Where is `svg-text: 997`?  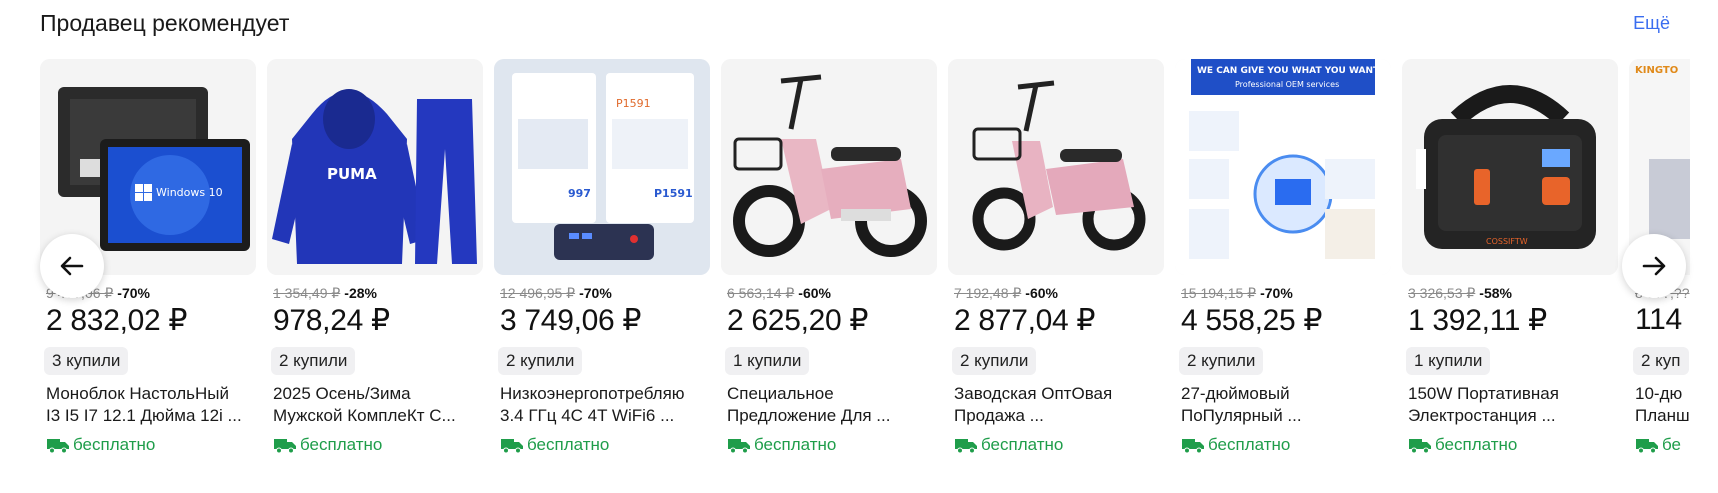 svg-text: 997 is located at coordinates (579, 193).